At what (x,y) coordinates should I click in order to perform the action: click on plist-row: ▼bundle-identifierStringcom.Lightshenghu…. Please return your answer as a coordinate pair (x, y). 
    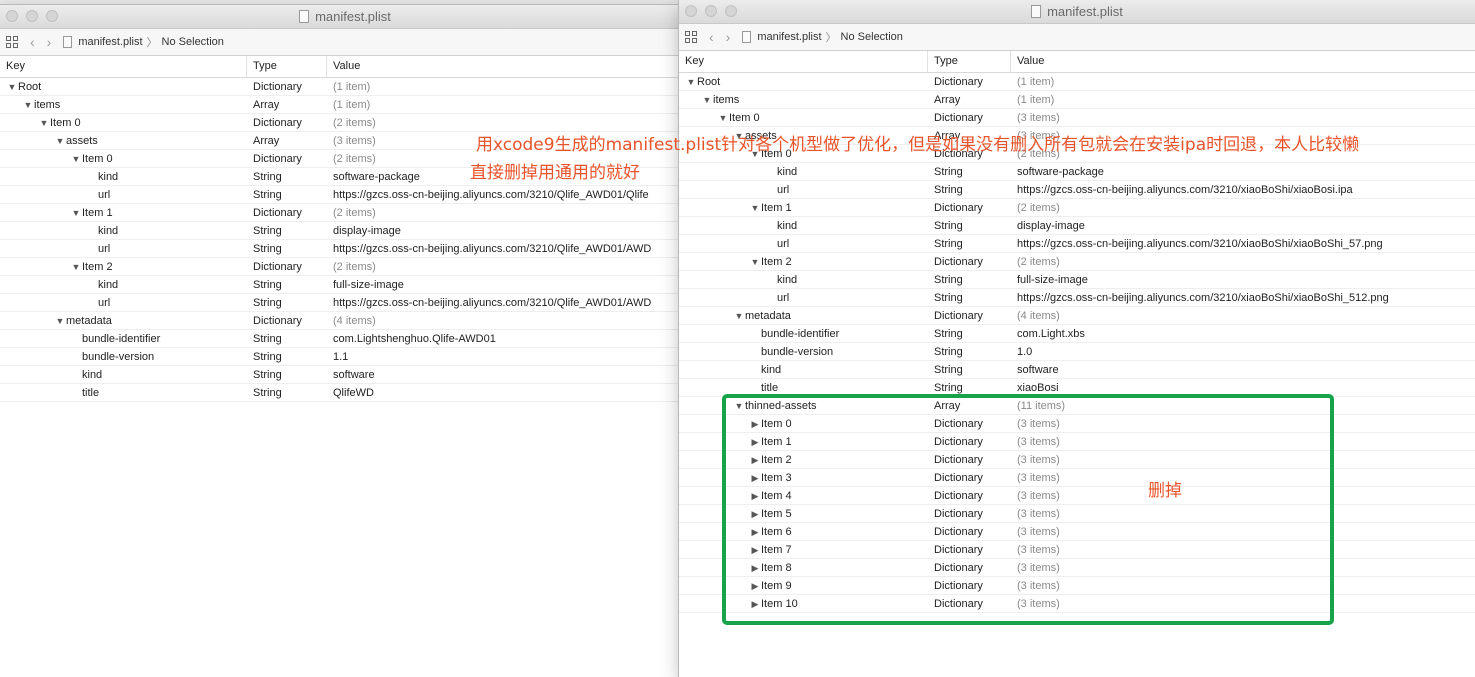
    Looking at the image, I should click on (345, 339).